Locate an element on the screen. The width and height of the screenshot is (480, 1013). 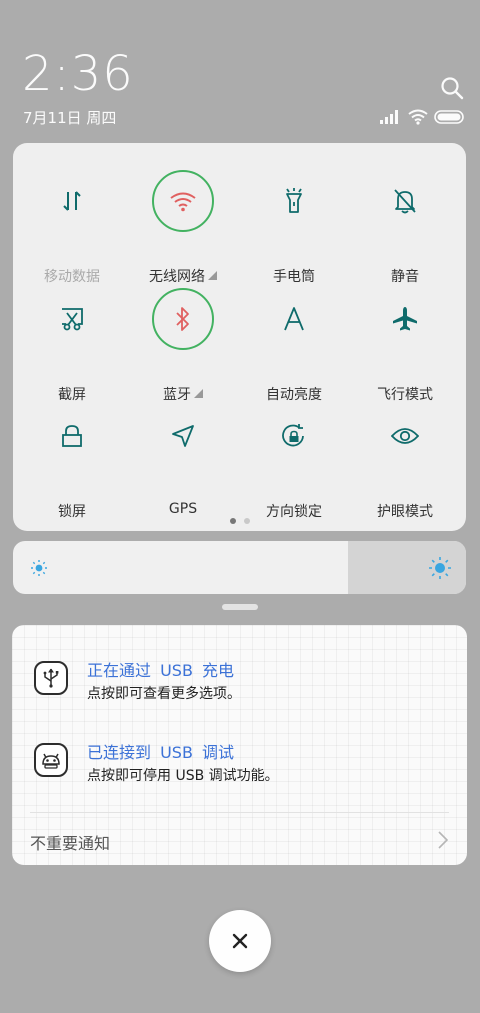
unimportant-notifications-link: 不重要通知 is located at coordinates (70, 842).